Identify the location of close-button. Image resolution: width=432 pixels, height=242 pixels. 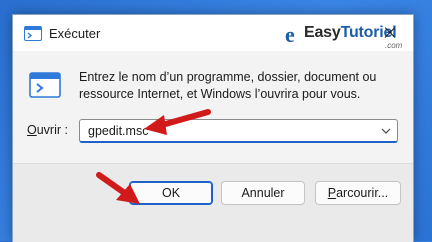
(390, 33).